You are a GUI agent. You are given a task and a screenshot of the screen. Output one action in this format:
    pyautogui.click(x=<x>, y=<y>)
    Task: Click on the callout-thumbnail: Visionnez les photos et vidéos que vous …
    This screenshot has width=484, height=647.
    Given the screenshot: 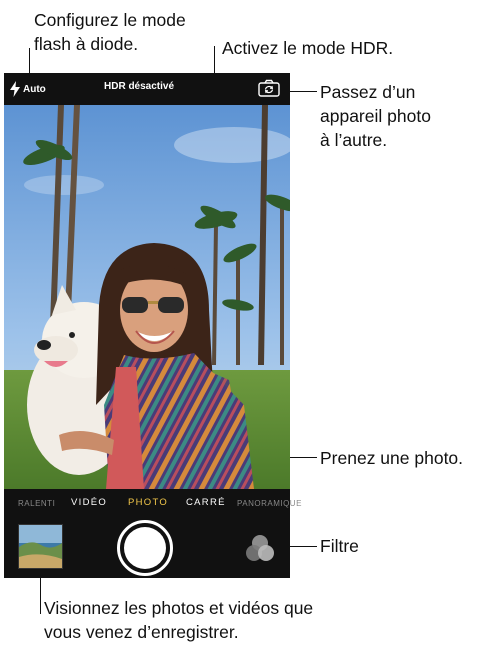 What is the action you would take?
    pyautogui.click(x=178, y=620)
    